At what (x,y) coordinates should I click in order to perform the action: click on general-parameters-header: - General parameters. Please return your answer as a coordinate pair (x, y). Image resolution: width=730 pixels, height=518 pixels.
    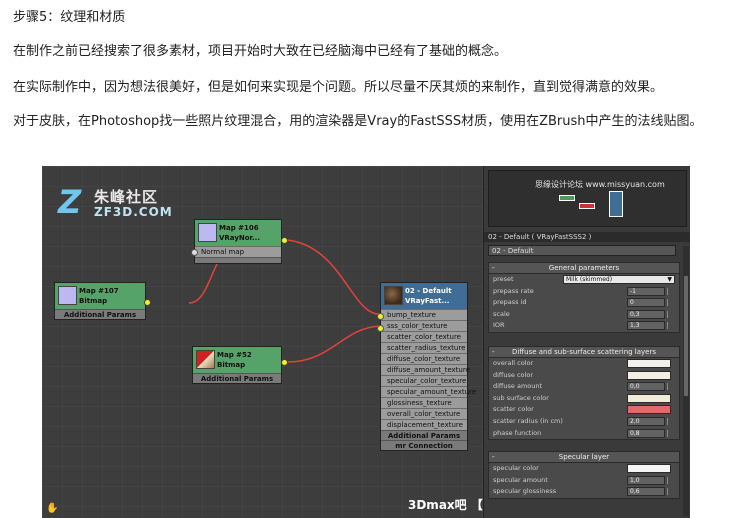
    Looking at the image, I should click on (584, 268).